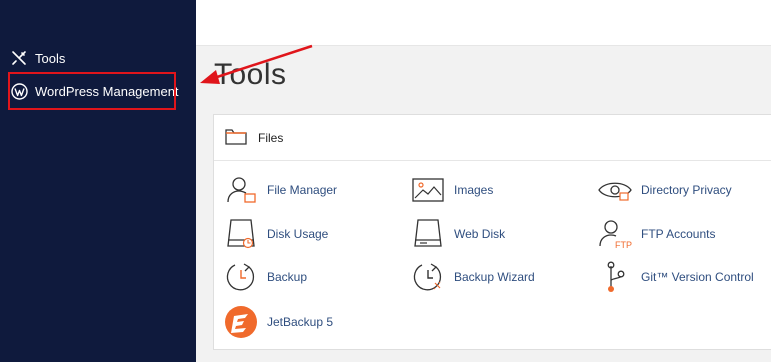 The width and height of the screenshot is (771, 362). I want to click on tool-images: Images, so click(452, 190).